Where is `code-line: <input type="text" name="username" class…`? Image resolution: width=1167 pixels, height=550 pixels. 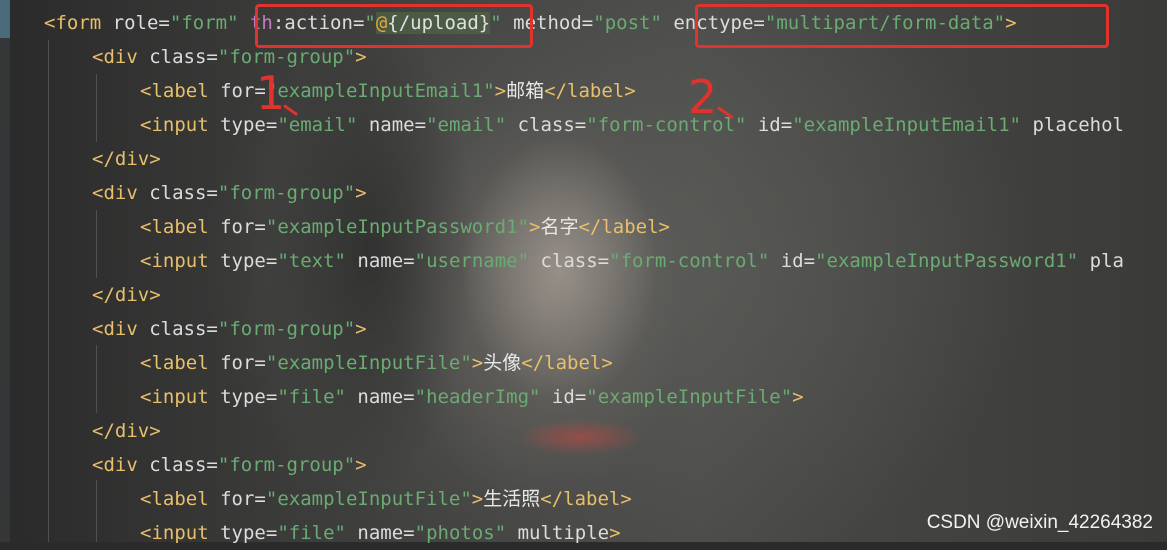 code-line: <input type="text" name="username" class… is located at coordinates (583, 261).